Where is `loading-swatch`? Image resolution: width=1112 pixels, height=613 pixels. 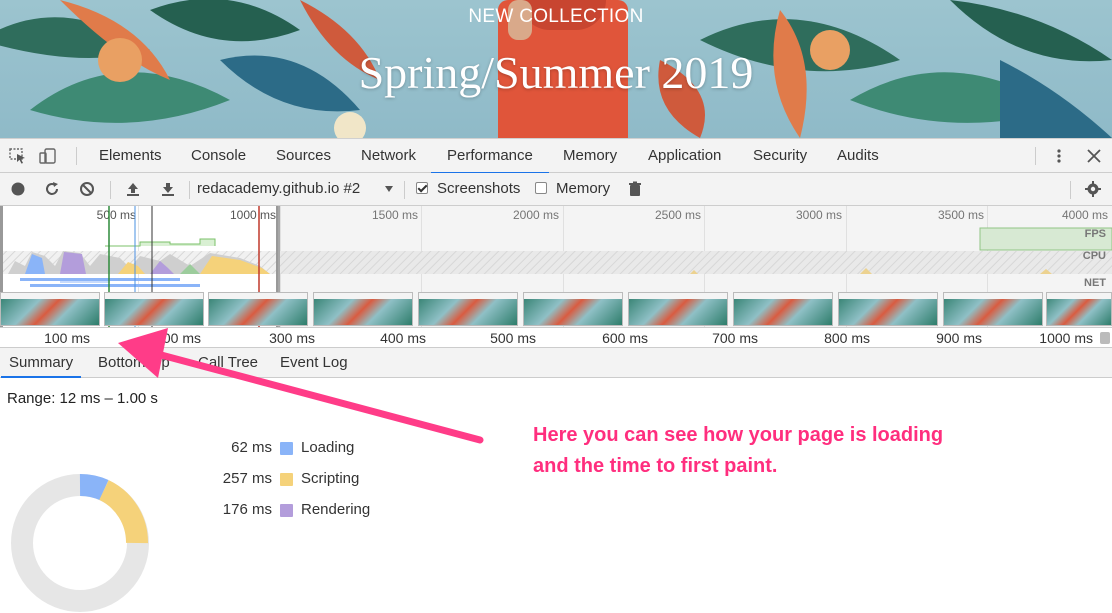
loading-swatch is located at coordinates (286, 448).